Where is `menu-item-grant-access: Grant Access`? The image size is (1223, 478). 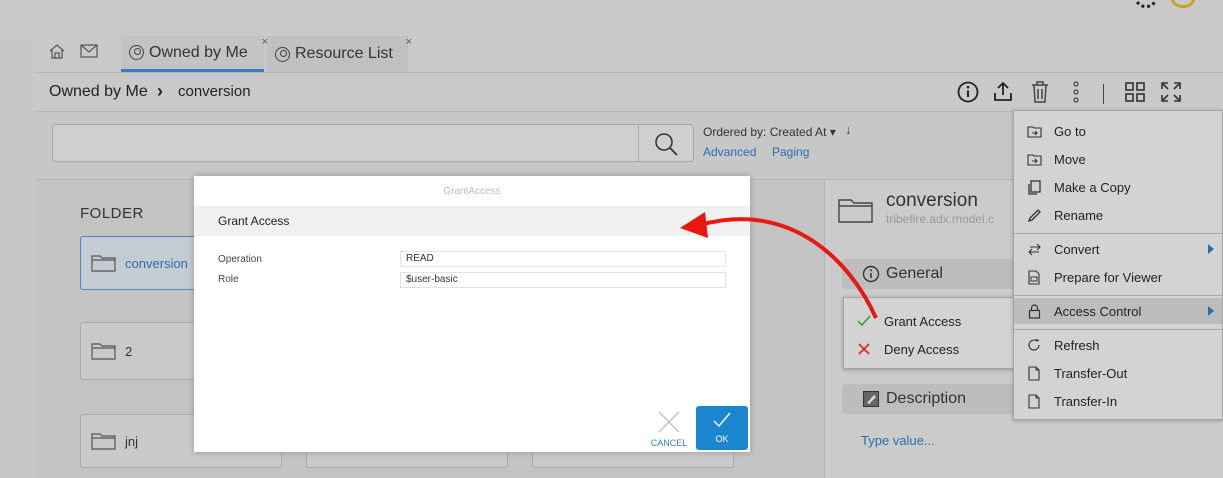
menu-item-grant-access: Grant Access is located at coordinates (933, 321).